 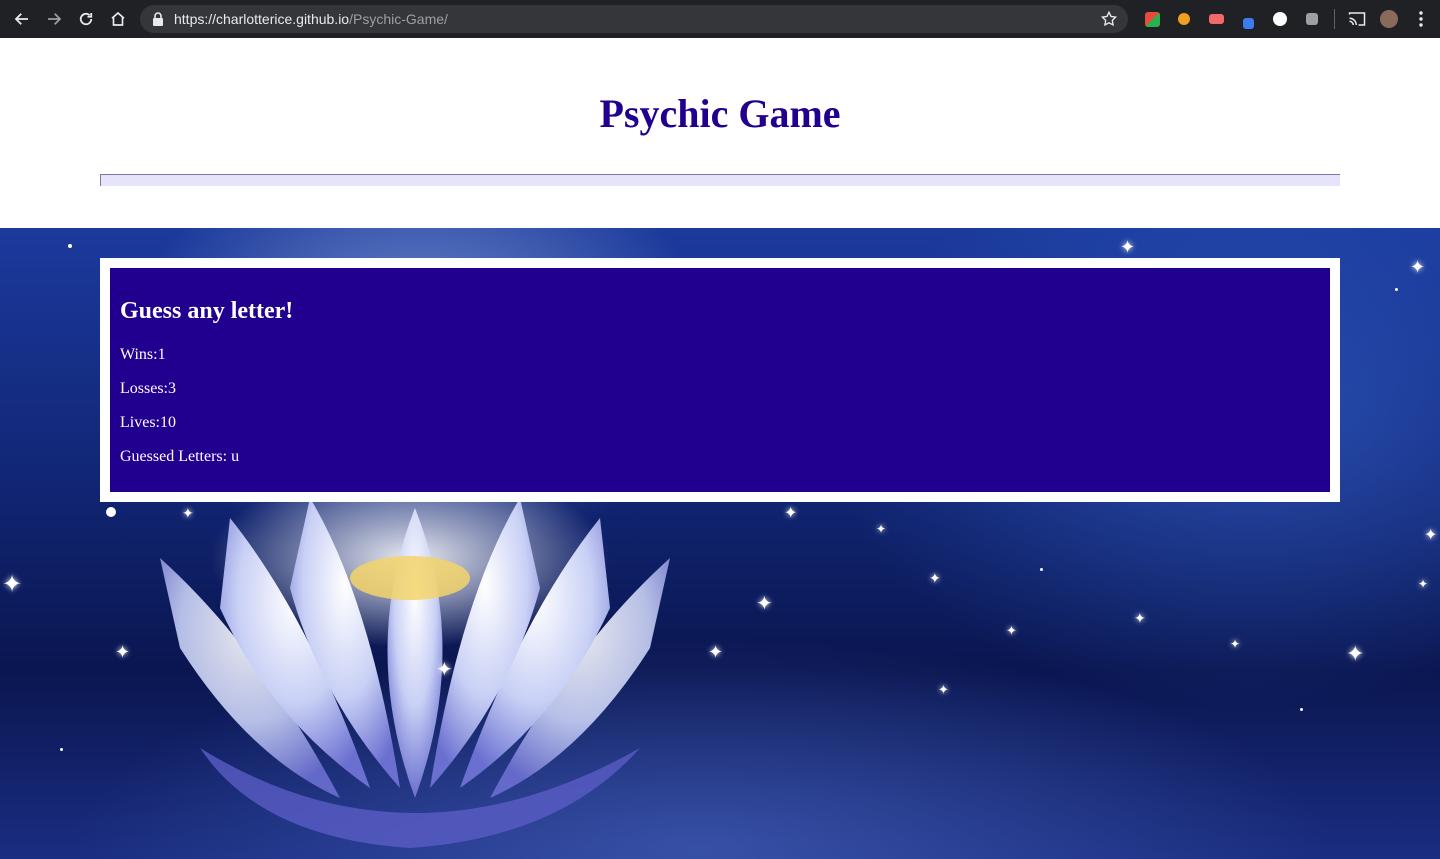 What do you see at coordinates (118, 19) in the screenshot?
I see `home-icon` at bounding box center [118, 19].